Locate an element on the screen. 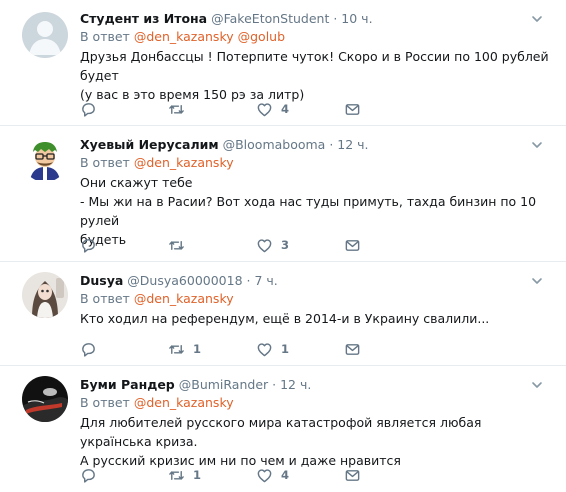 This screenshot has width=566, height=492. tweet-time: · 10 ч. is located at coordinates (352, 18).